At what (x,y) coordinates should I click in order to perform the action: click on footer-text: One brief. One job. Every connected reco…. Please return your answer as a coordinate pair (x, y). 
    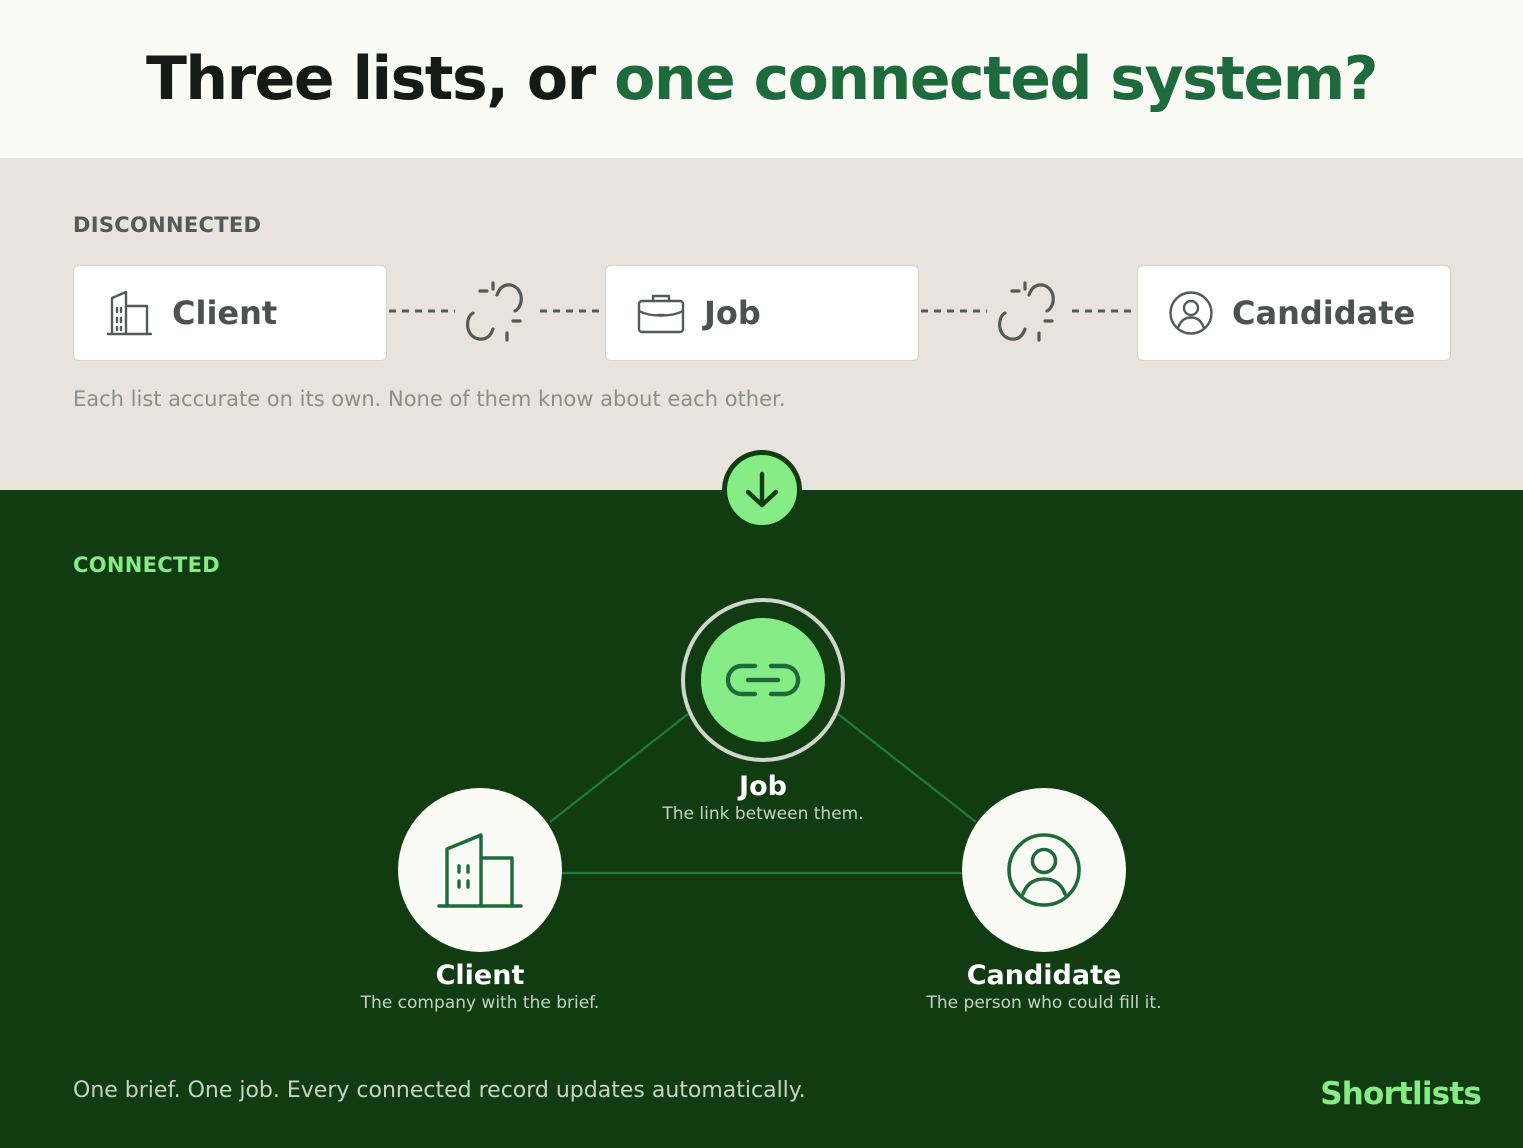
    Looking at the image, I should click on (439, 1090).